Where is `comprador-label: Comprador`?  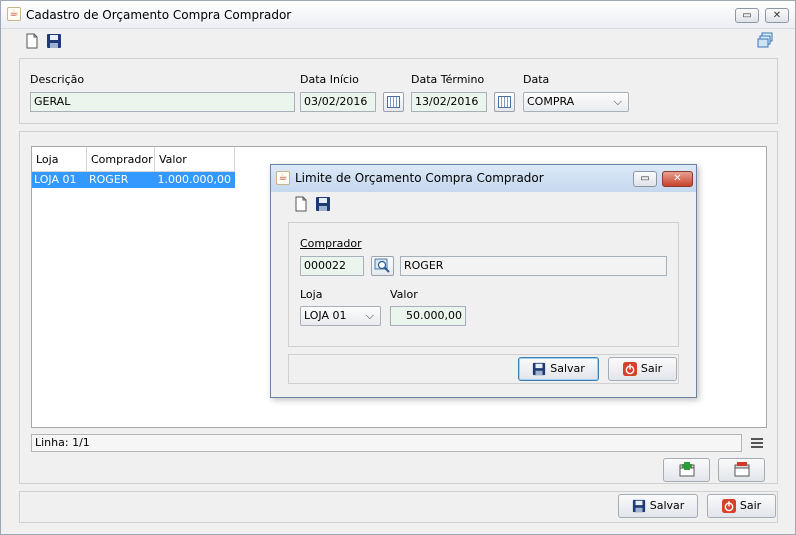
comprador-label: Comprador is located at coordinates (331, 243).